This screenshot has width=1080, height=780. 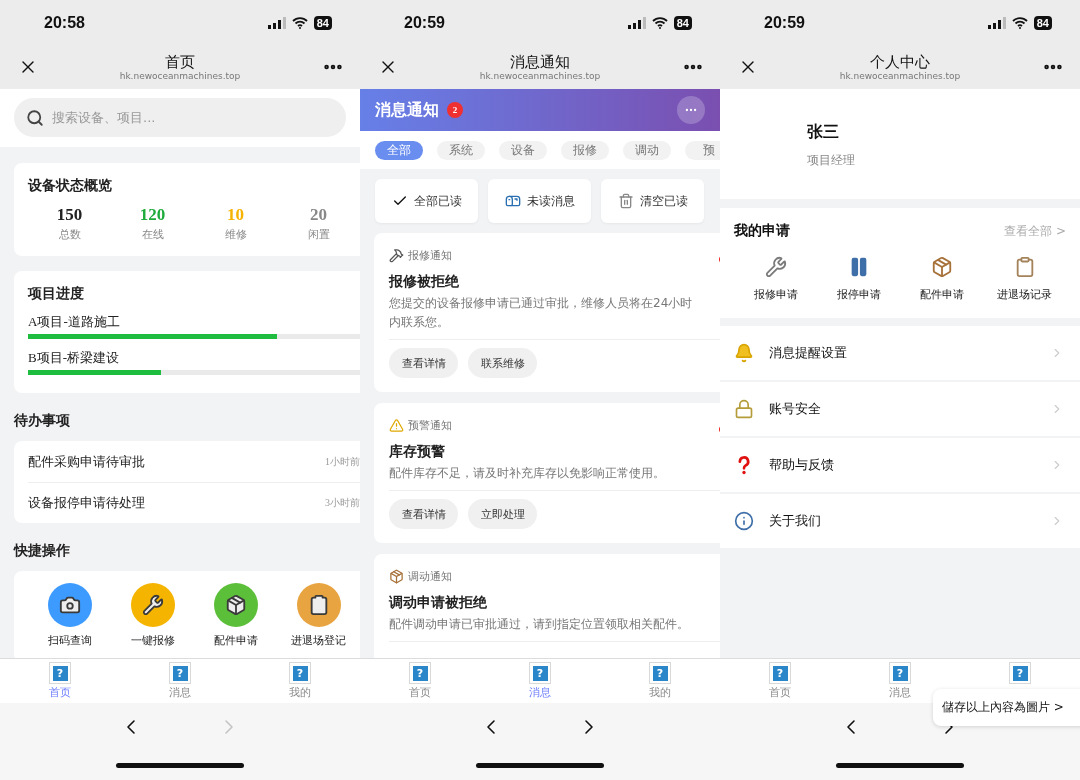 What do you see at coordinates (900, 465) in the screenshot?
I see `menu-item: 帮助与反馈` at bounding box center [900, 465].